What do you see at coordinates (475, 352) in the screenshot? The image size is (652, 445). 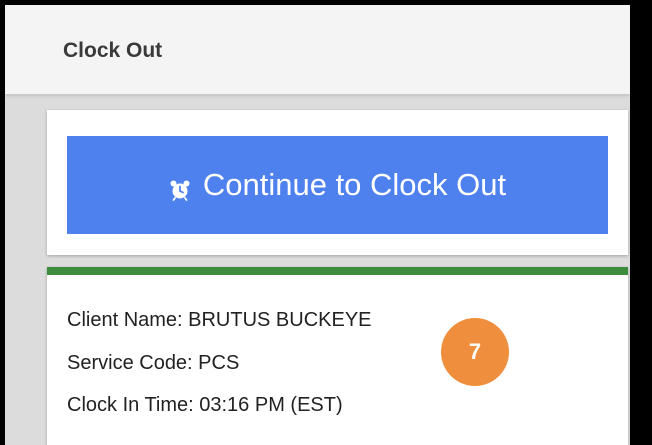 I see `step-number-badge: 7` at bounding box center [475, 352].